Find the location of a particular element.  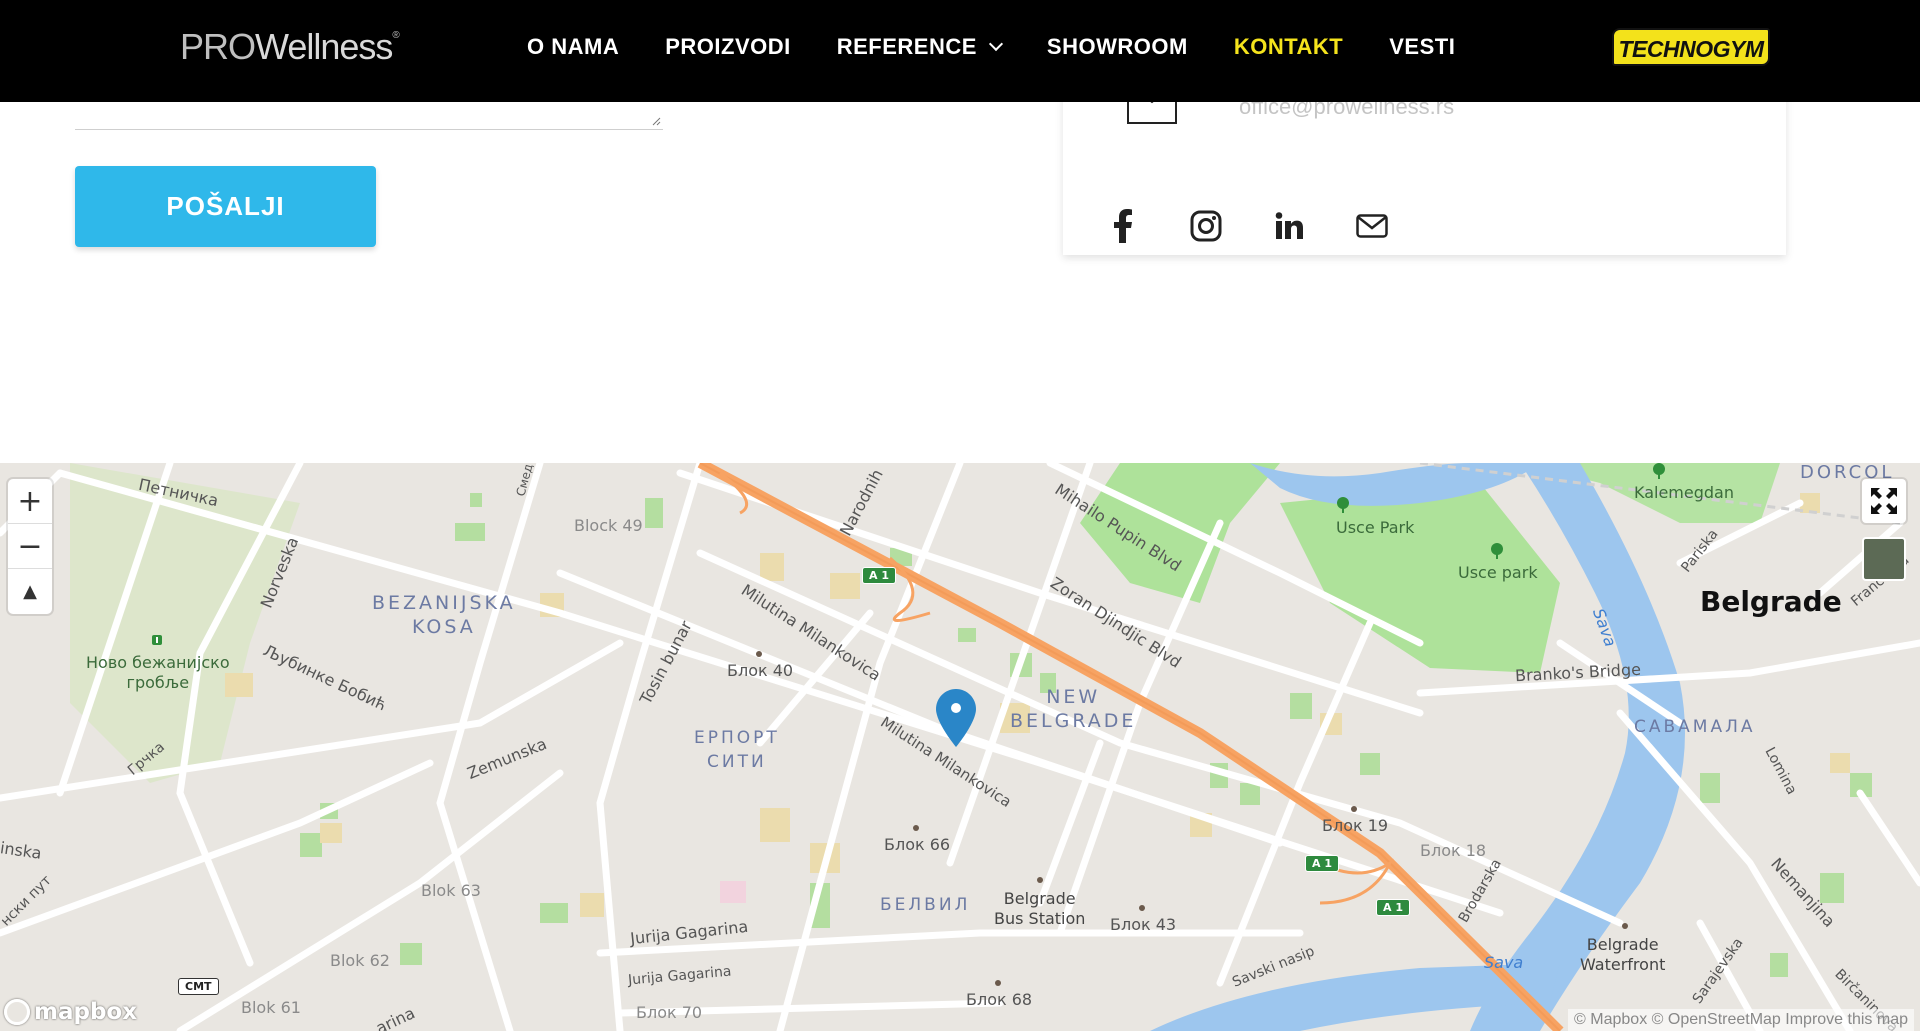

city-label: Belgrade is located at coordinates (1771, 601).